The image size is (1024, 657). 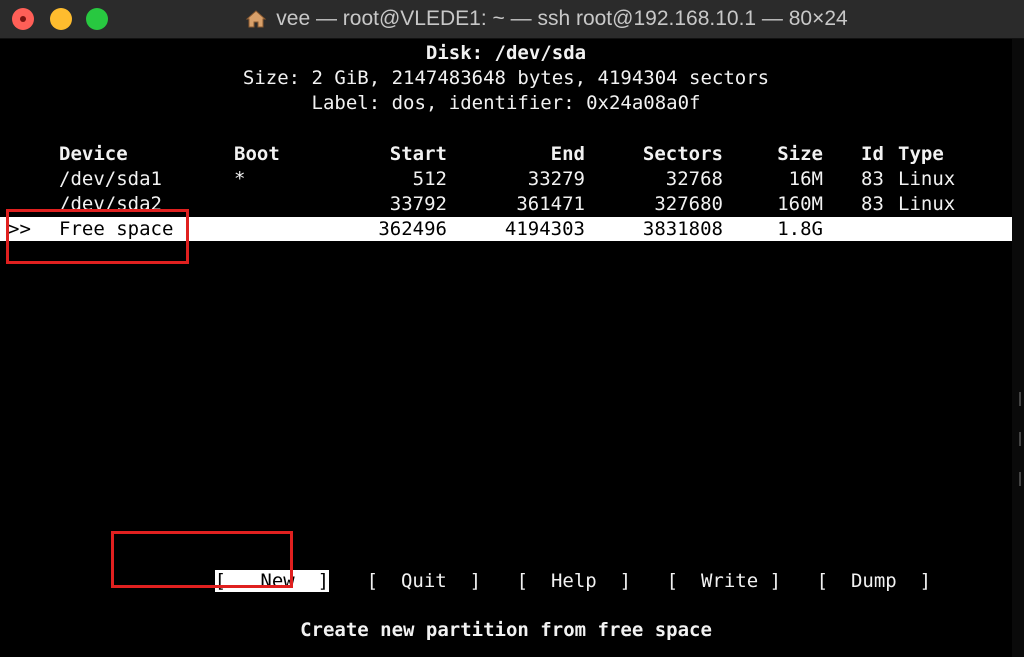 I want to click on row-size: 16M, so click(x=805, y=179).